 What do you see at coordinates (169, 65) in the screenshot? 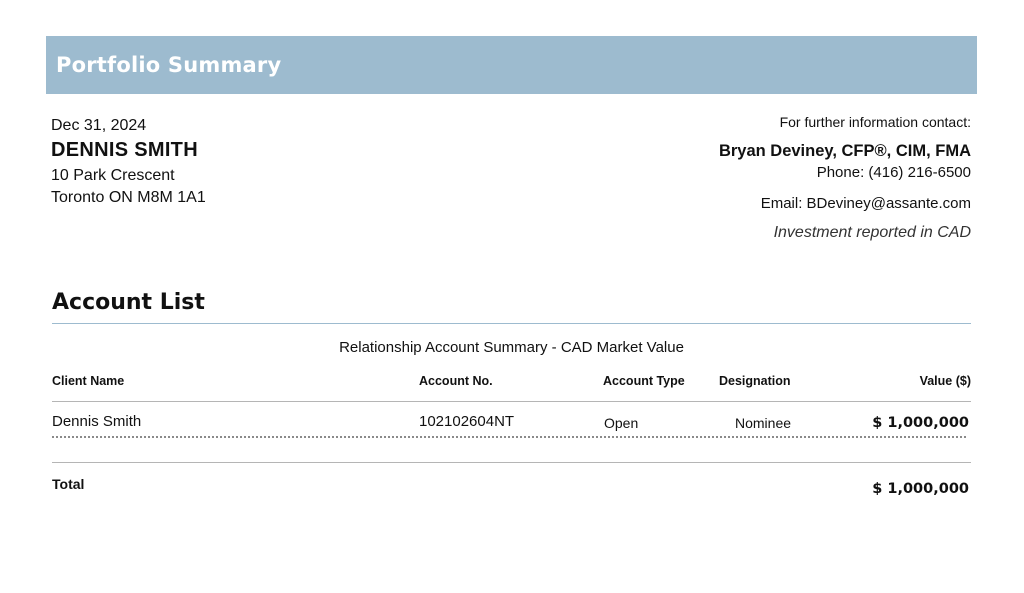
I see `page-title: Portfolio Summary` at bounding box center [169, 65].